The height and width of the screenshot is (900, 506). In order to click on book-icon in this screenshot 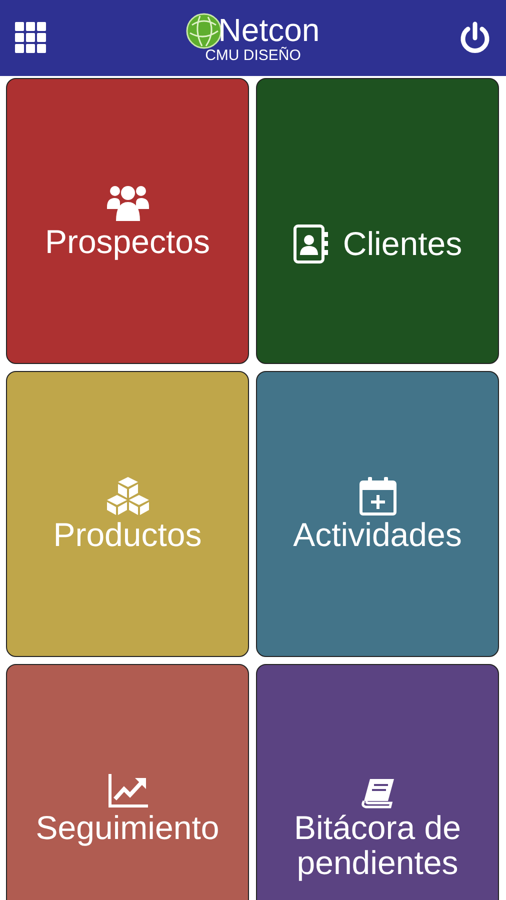, I will do `click(378, 793)`.